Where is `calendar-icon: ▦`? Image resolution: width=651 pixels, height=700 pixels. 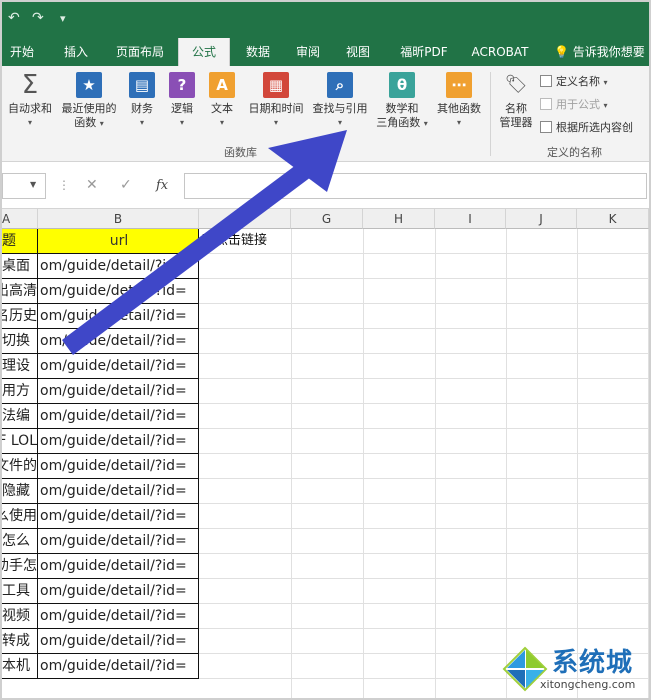 calendar-icon: ▦ is located at coordinates (276, 85).